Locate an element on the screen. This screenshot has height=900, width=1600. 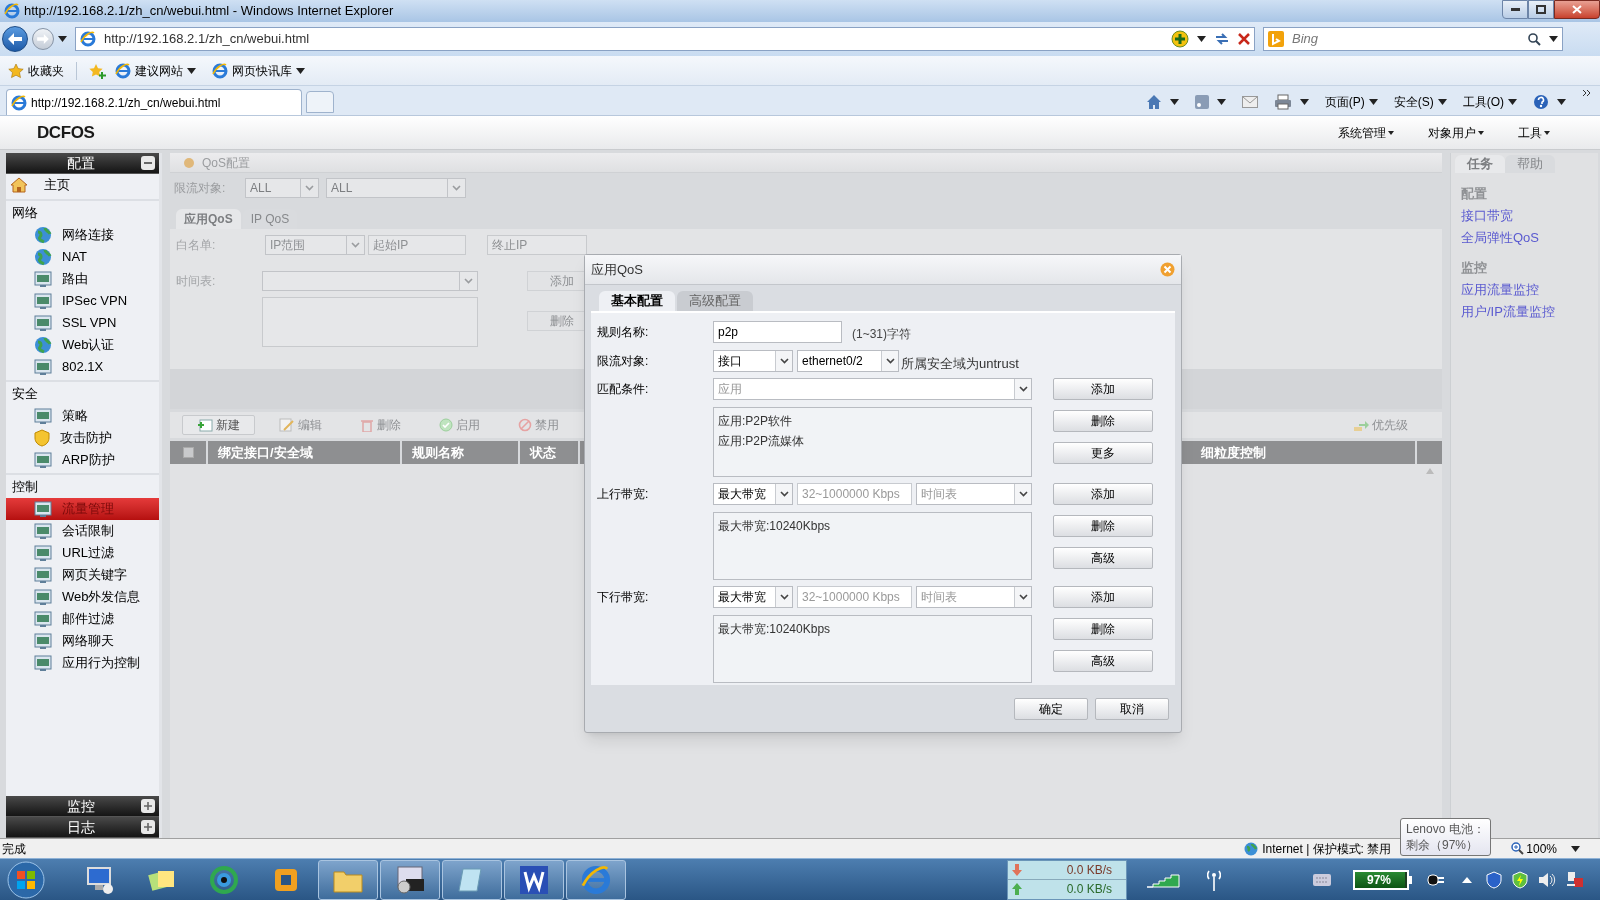
section-heading: 控制 is located at coordinates (25, 487).